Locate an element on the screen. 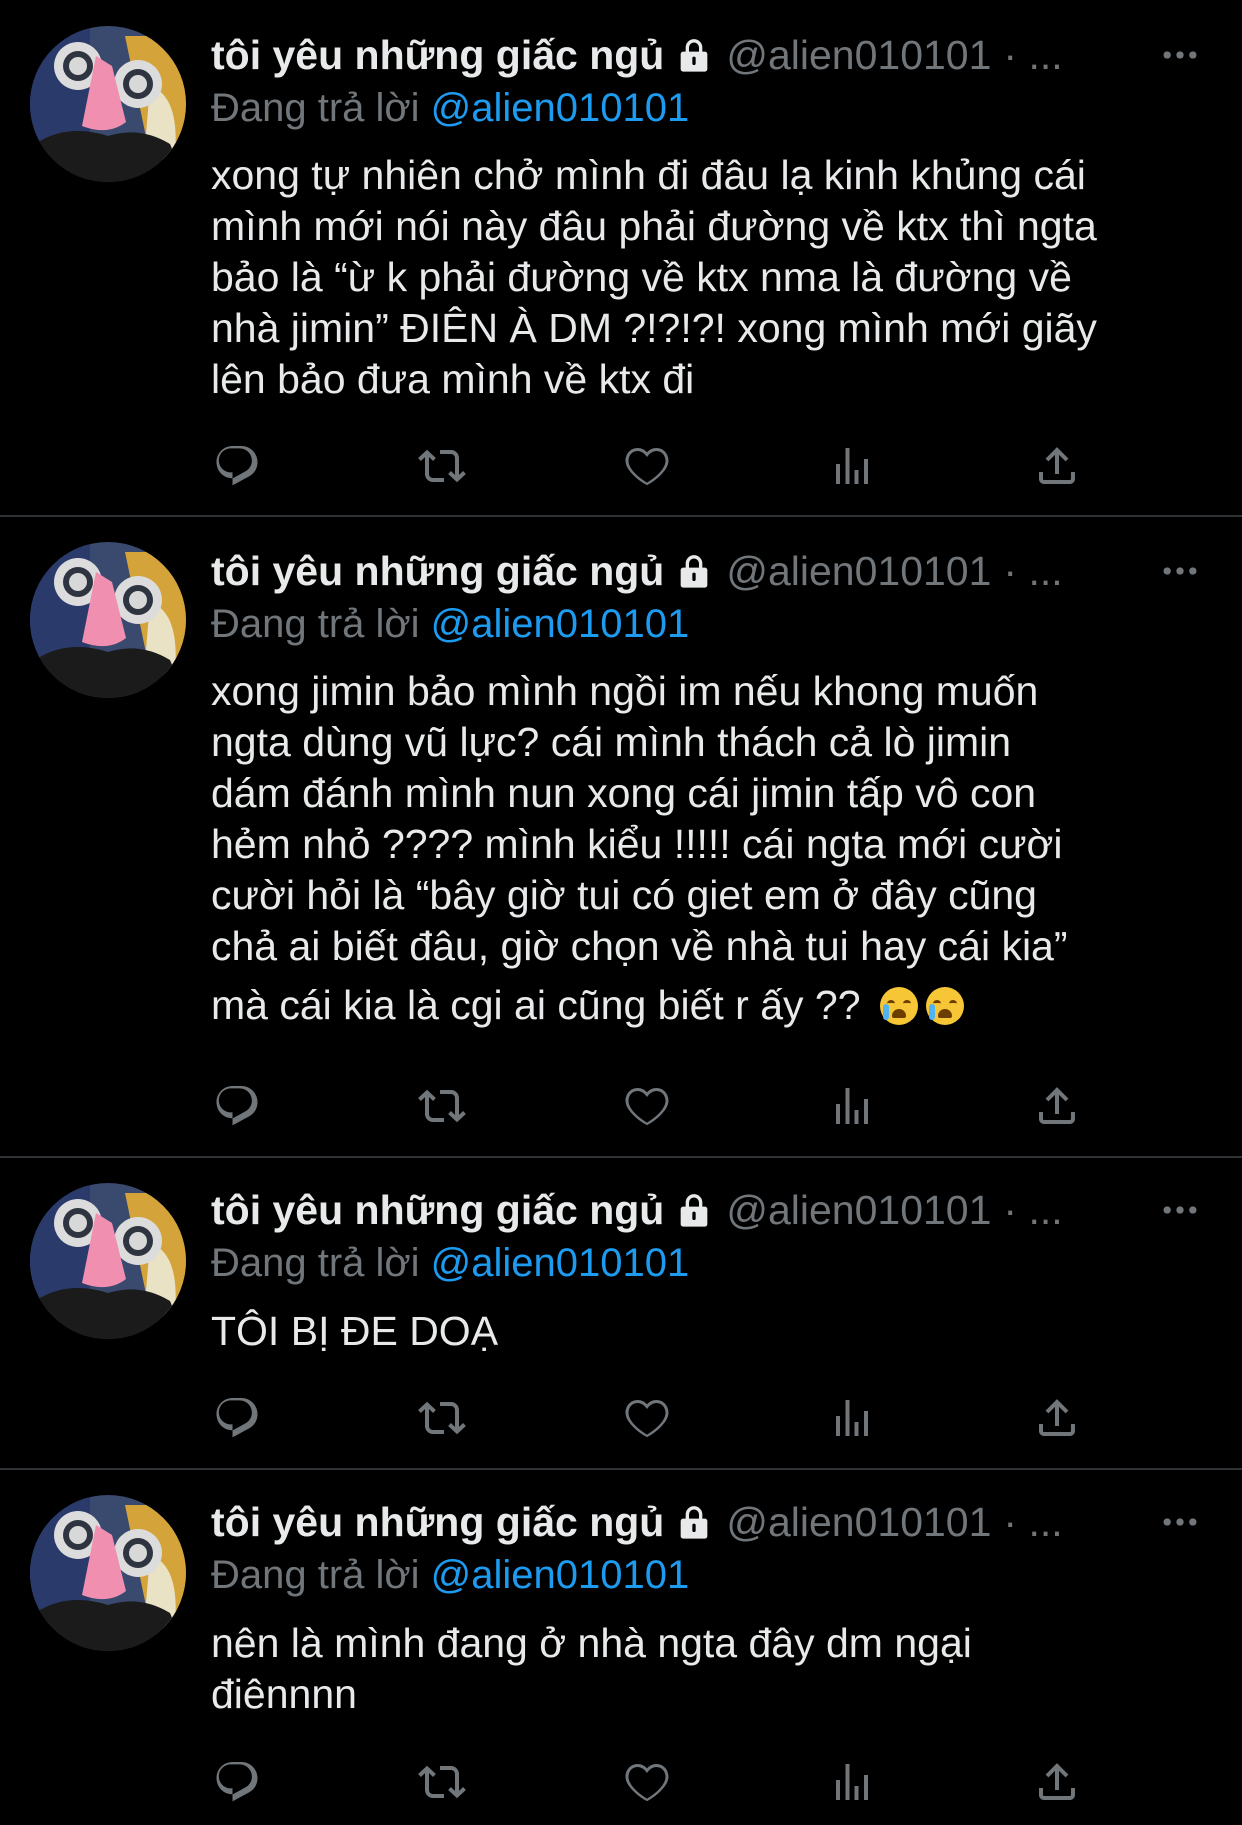  tweet-line: lên bảo đưa mình về ktx đi is located at coordinates (453, 379).